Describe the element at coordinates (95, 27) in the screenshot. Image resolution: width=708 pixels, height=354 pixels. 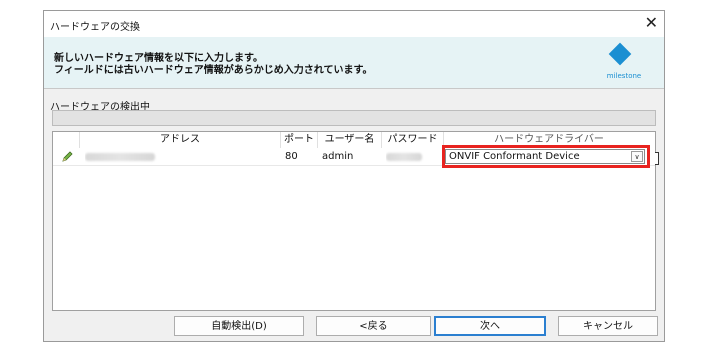
I see `window-title: ハードウェアの交換` at that location.